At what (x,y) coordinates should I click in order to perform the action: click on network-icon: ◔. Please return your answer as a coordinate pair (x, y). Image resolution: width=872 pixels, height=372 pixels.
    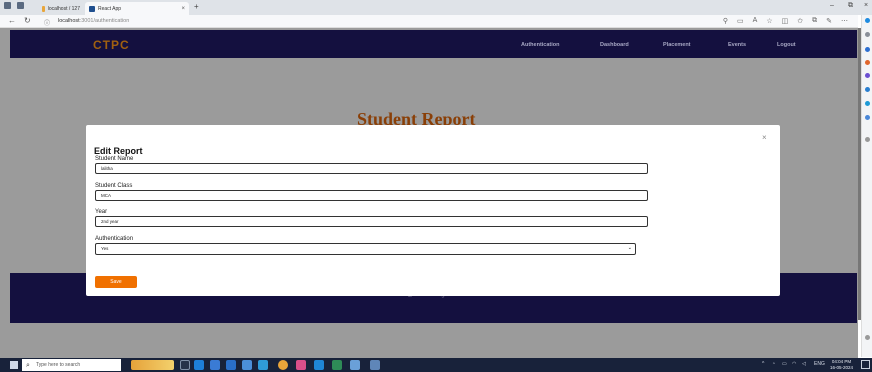
    Looking at the image, I should click on (773, 364).